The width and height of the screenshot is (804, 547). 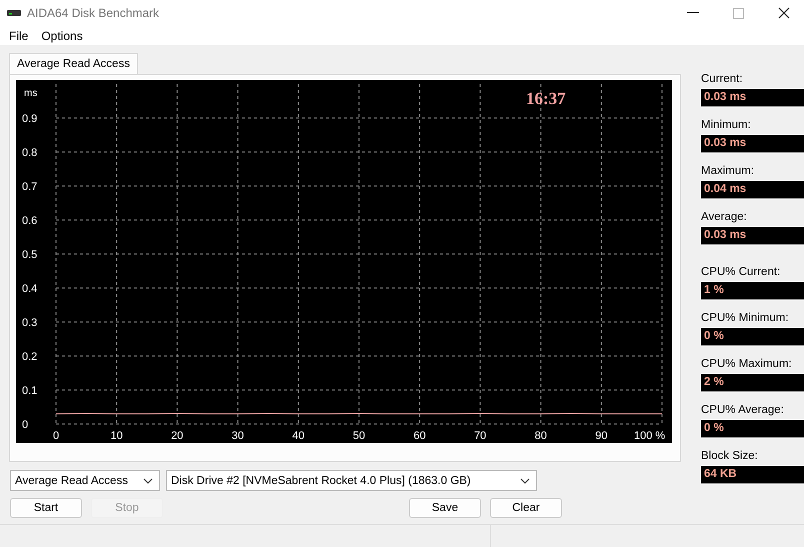 What do you see at coordinates (30, 119) in the screenshot?
I see `y-tick-label: 0.9` at bounding box center [30, 119].